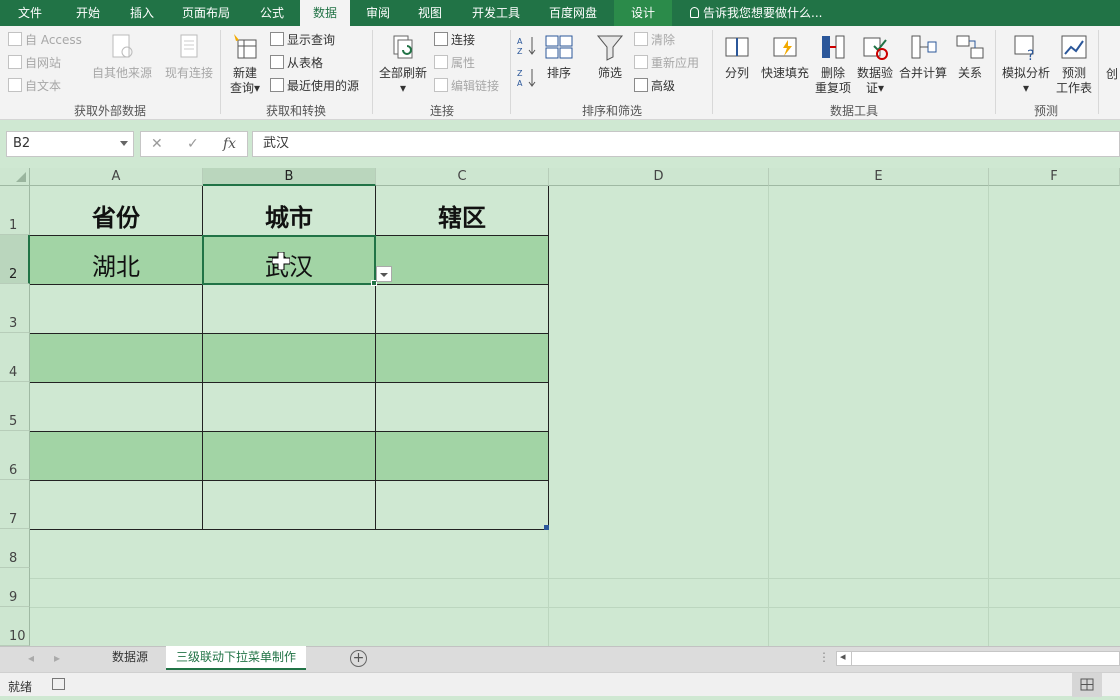 The height and width of the screenshot is (700, 1120). What do you see at coordinates (289, 215) in the screenshot?
I see `cell-b1: 城市` at bounding box center [289, 215].